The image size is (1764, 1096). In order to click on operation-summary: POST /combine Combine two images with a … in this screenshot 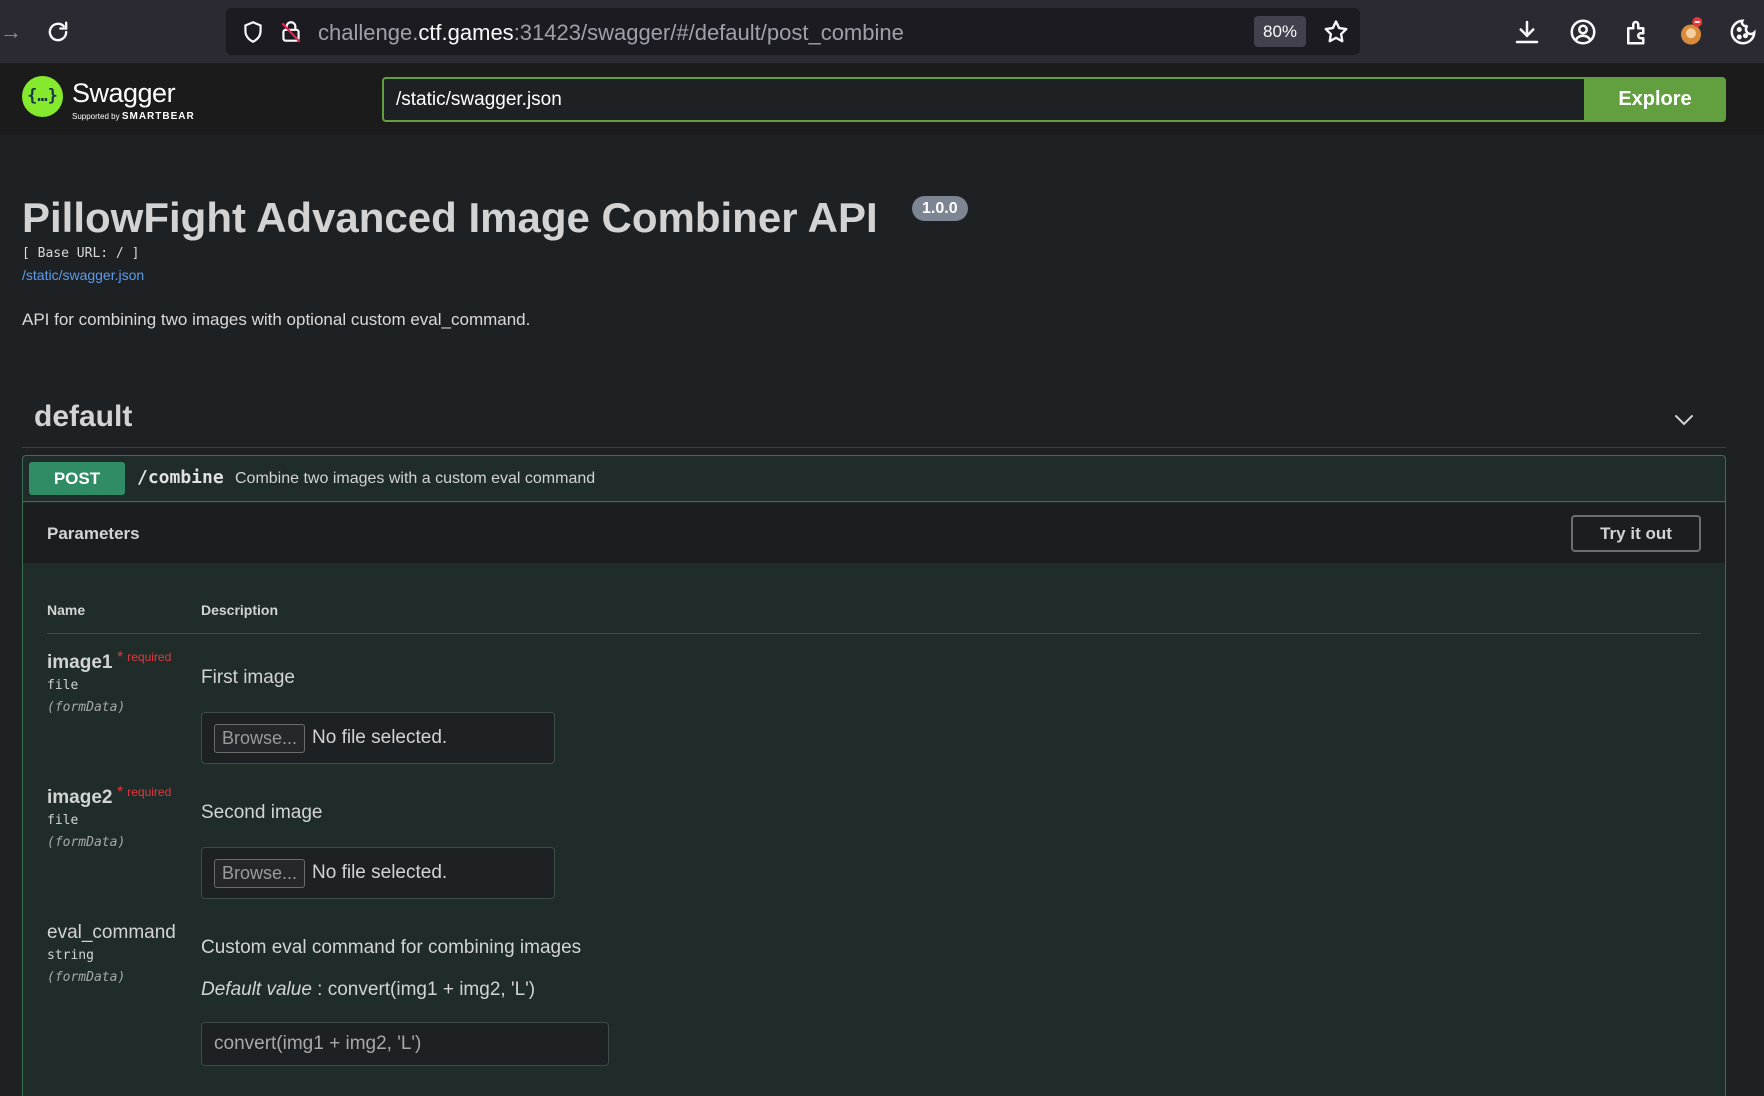, I will do `click(874, 479)`.